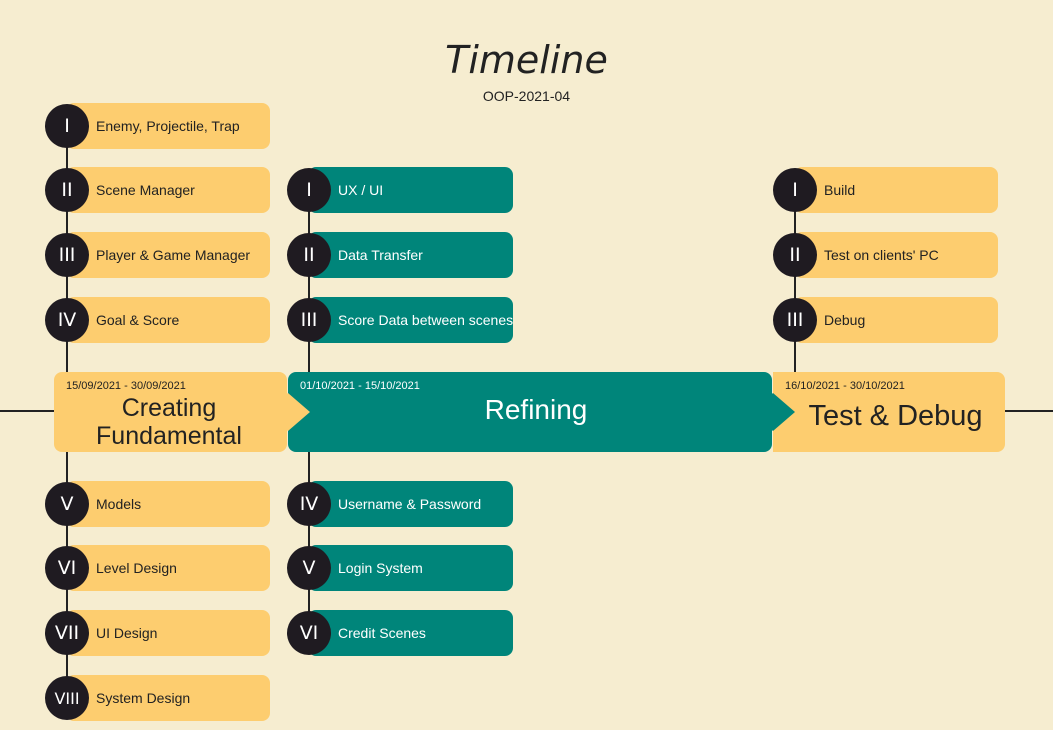  I want to click on task-label: Models, so click(119, 504).